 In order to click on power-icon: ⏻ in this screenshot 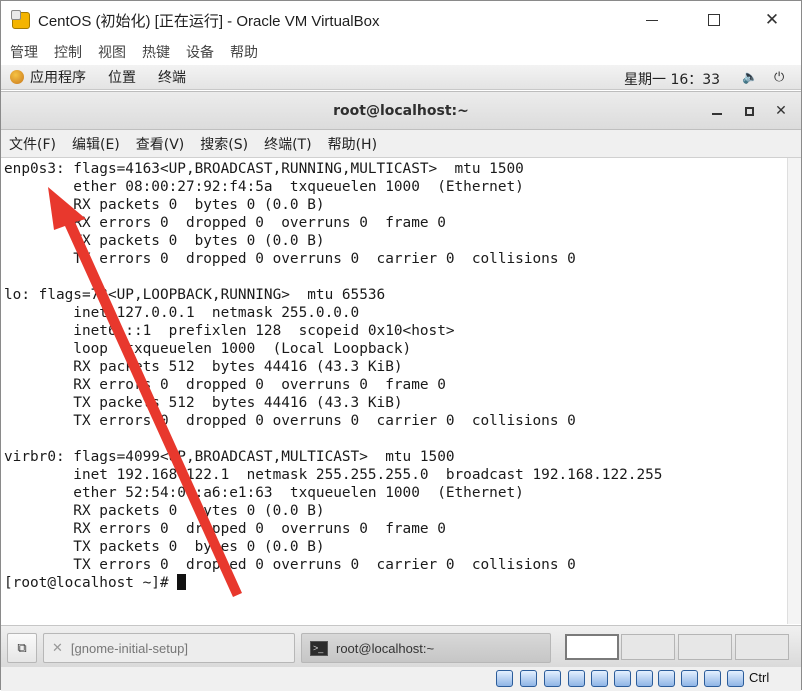, I will do `click(779, 77)`.